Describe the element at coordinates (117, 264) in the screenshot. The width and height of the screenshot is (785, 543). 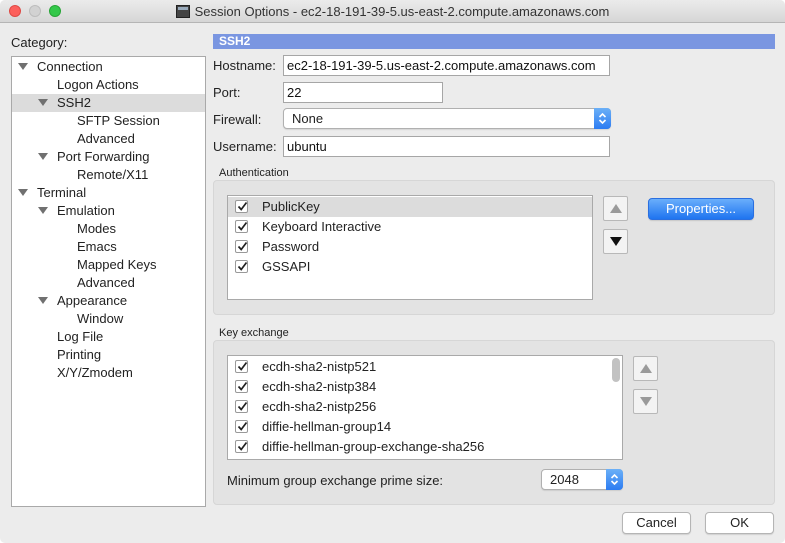
I see `tree-item-label: Mapped Keys` at that location.